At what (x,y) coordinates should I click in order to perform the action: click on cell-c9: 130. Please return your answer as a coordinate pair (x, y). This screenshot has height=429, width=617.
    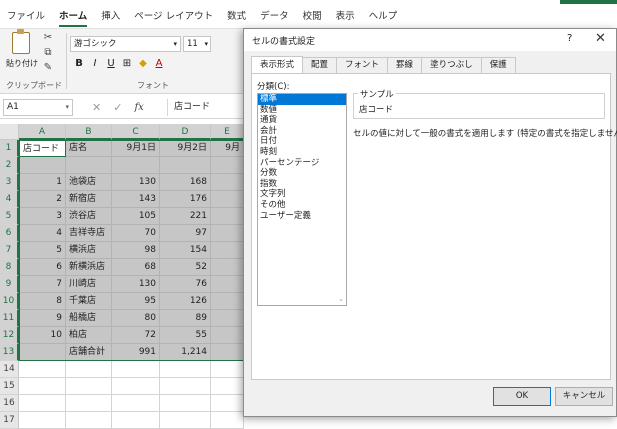
    Looking at the image, I should click on (136, 284).